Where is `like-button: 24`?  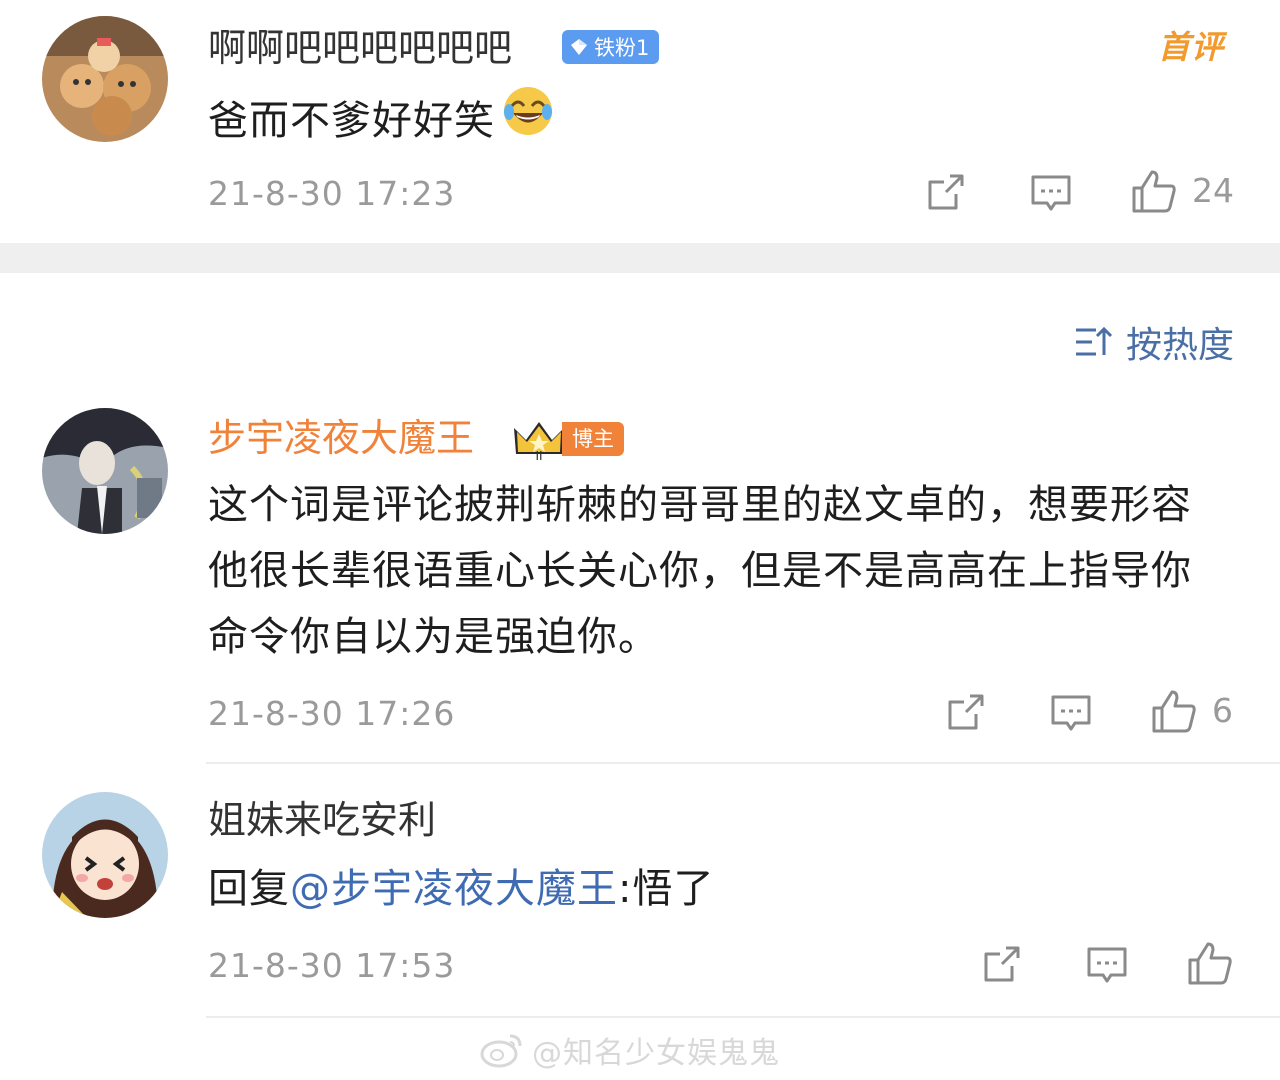 like-button: 24 is located at coordinates (1182, 191).